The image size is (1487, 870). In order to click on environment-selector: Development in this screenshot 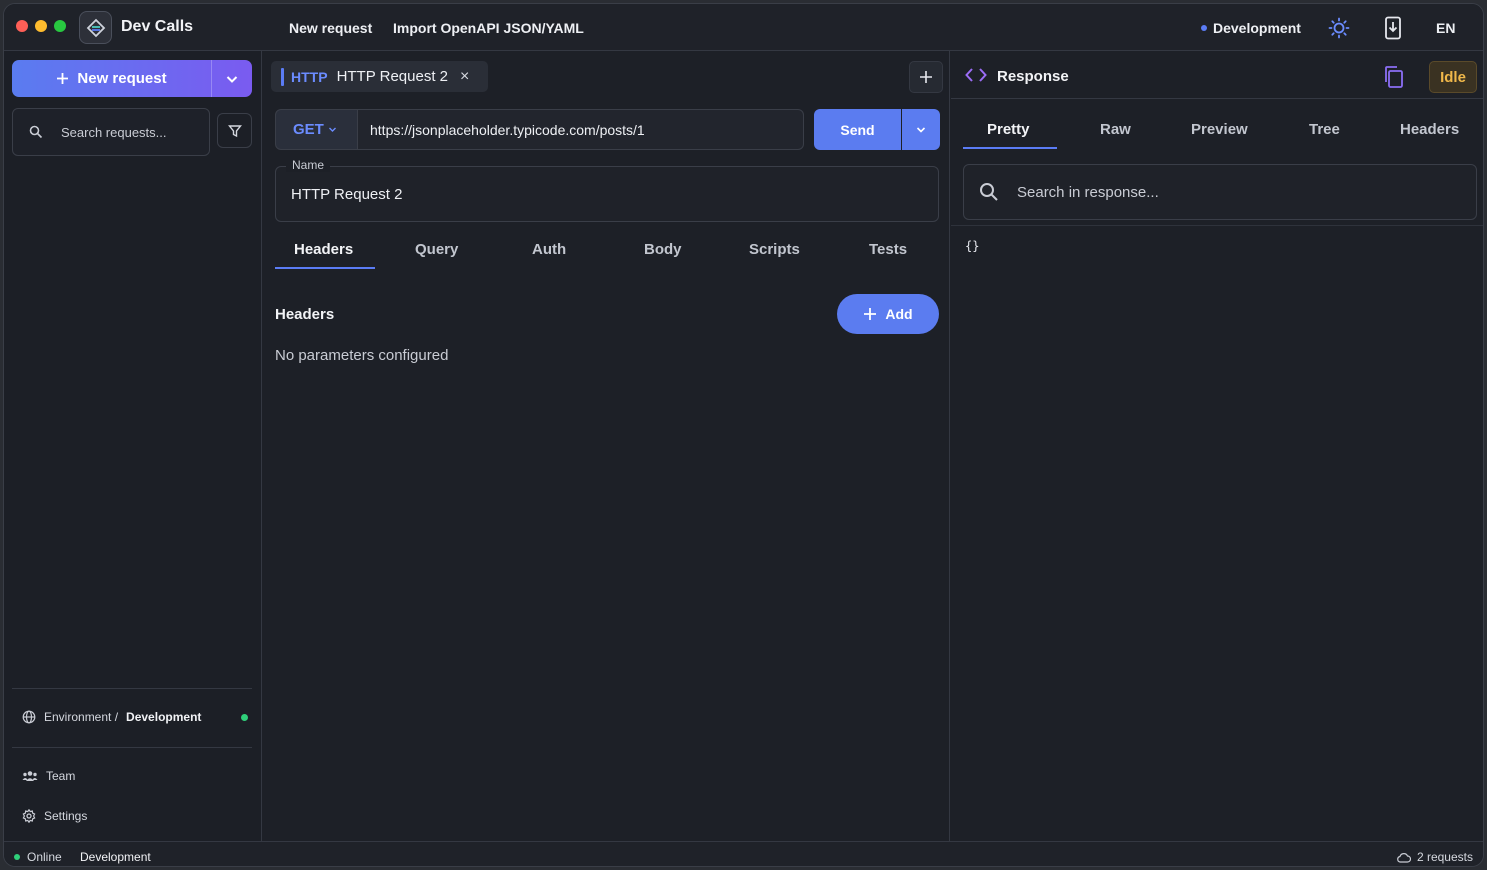, I will do `click(1251, 28)`.